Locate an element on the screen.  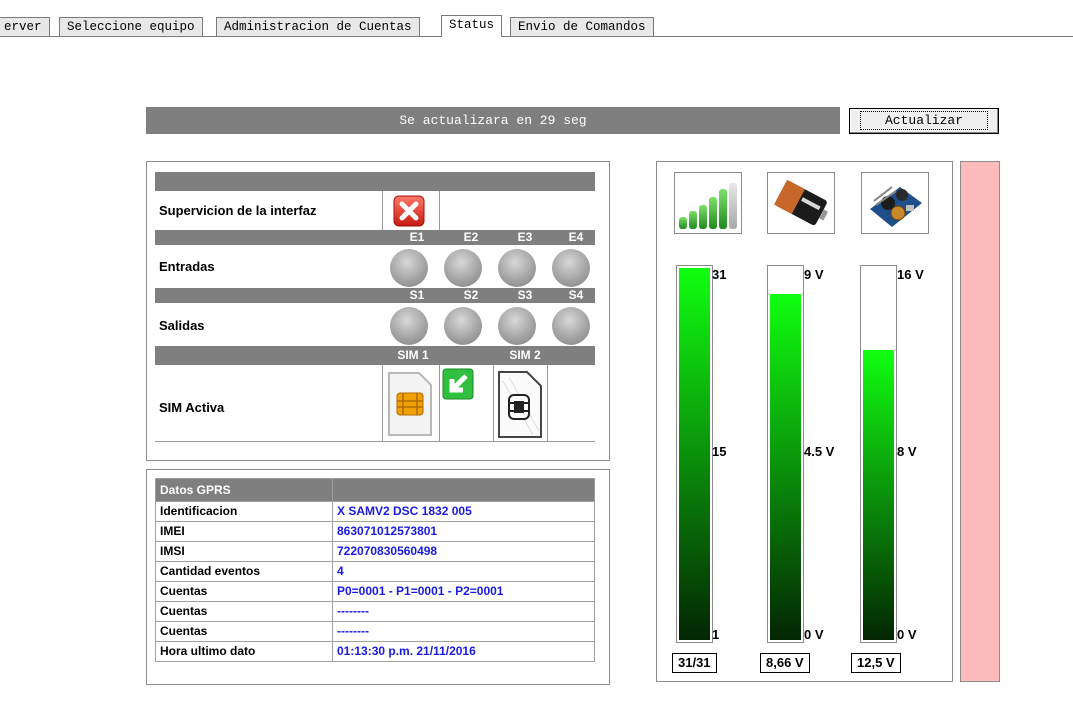
input-header-e3: E3 is located at coordinates (525, 237).